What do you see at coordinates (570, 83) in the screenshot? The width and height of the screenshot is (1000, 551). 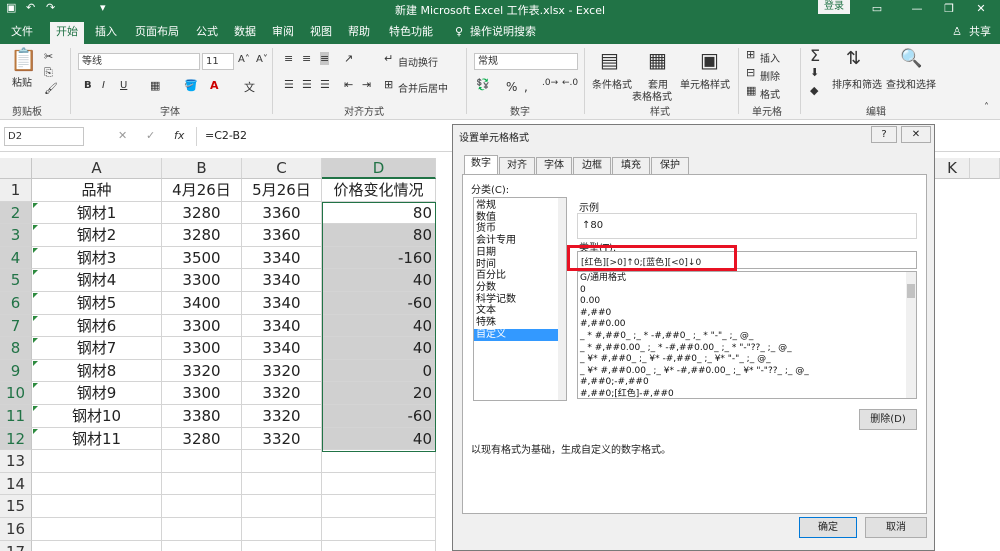 I see `decrease-decimal-icon: ←.0` at bounding box center [570, 83].